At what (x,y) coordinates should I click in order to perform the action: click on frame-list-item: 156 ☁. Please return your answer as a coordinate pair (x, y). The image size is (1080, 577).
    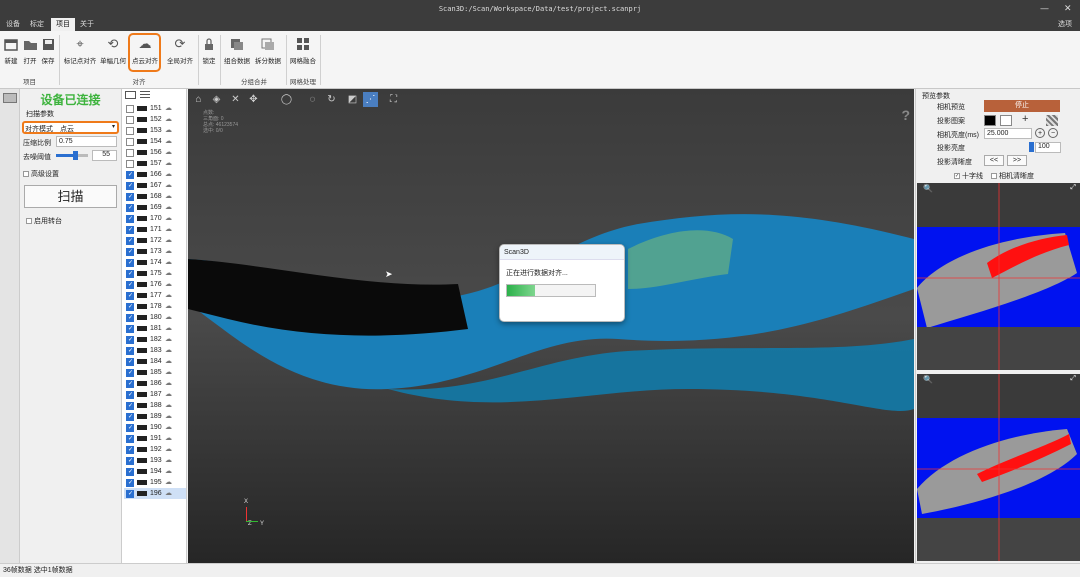
    Looking at the image, I should click on (155, 152).